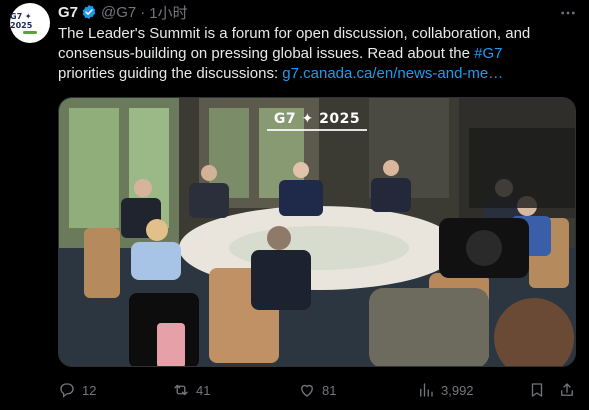 This screenshot has width=589, height=410. I want to click on reply-button: 12, so click(77, 390).